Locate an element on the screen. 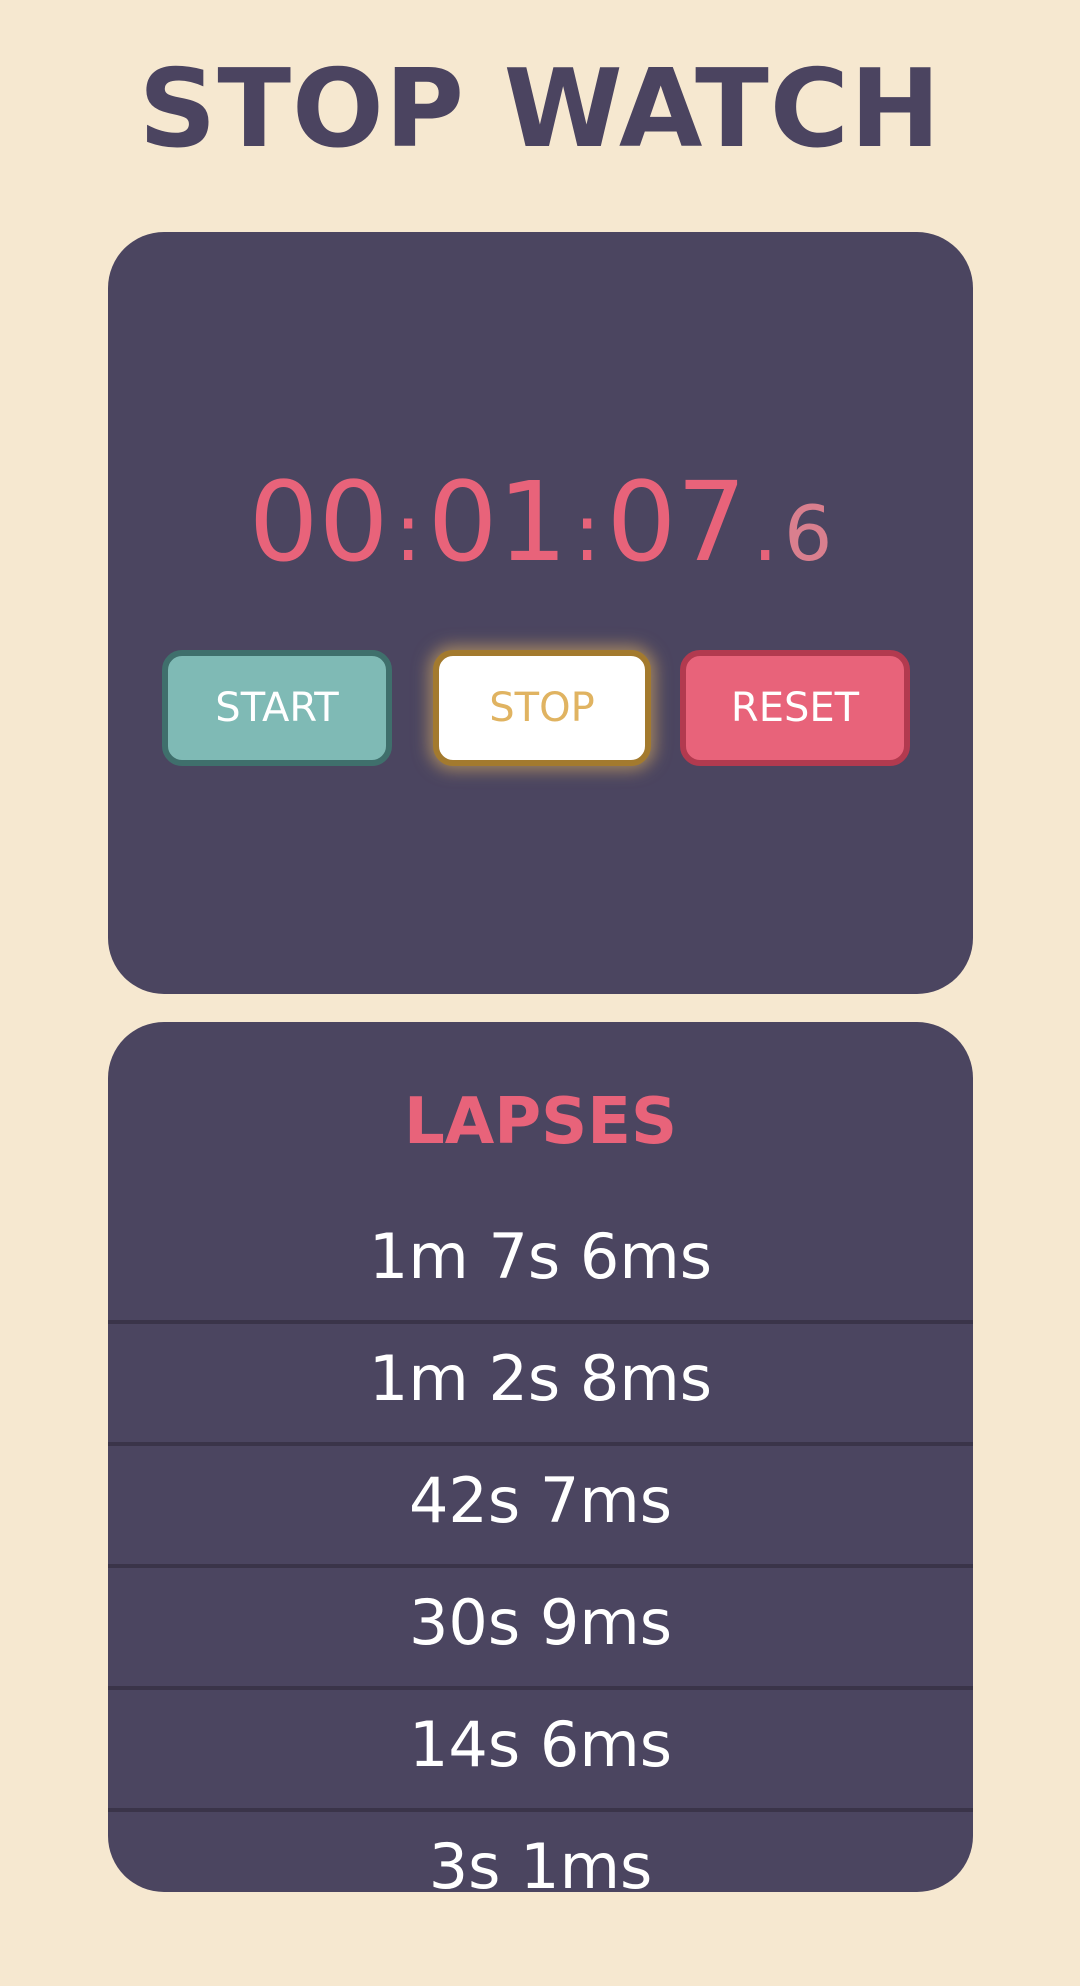  laps-title: LAPSES is located at coordinates (540, 1122).